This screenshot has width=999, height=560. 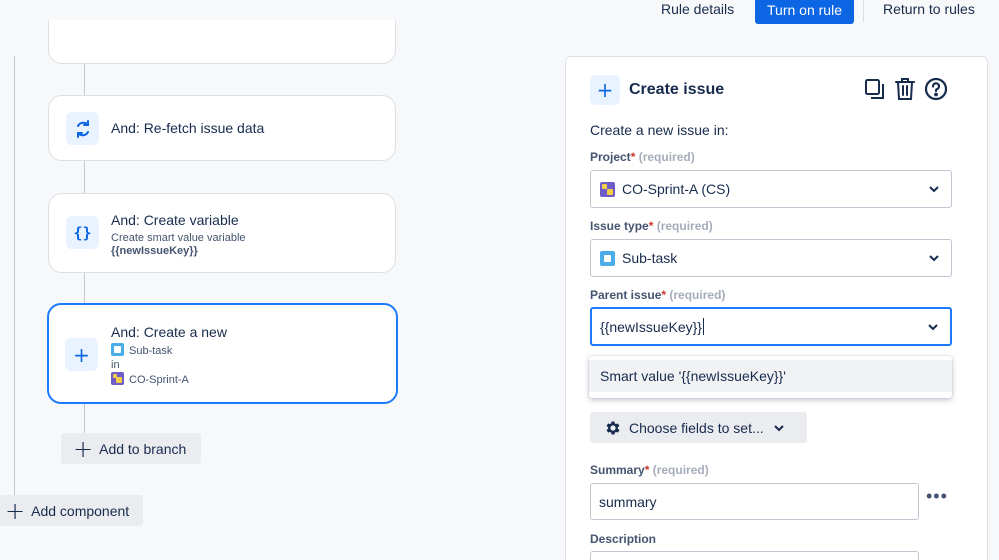 What do you see at coordinates (754, 501) in the screenshot?
I see `summary-input: summary` at bounding box center [754, 501].